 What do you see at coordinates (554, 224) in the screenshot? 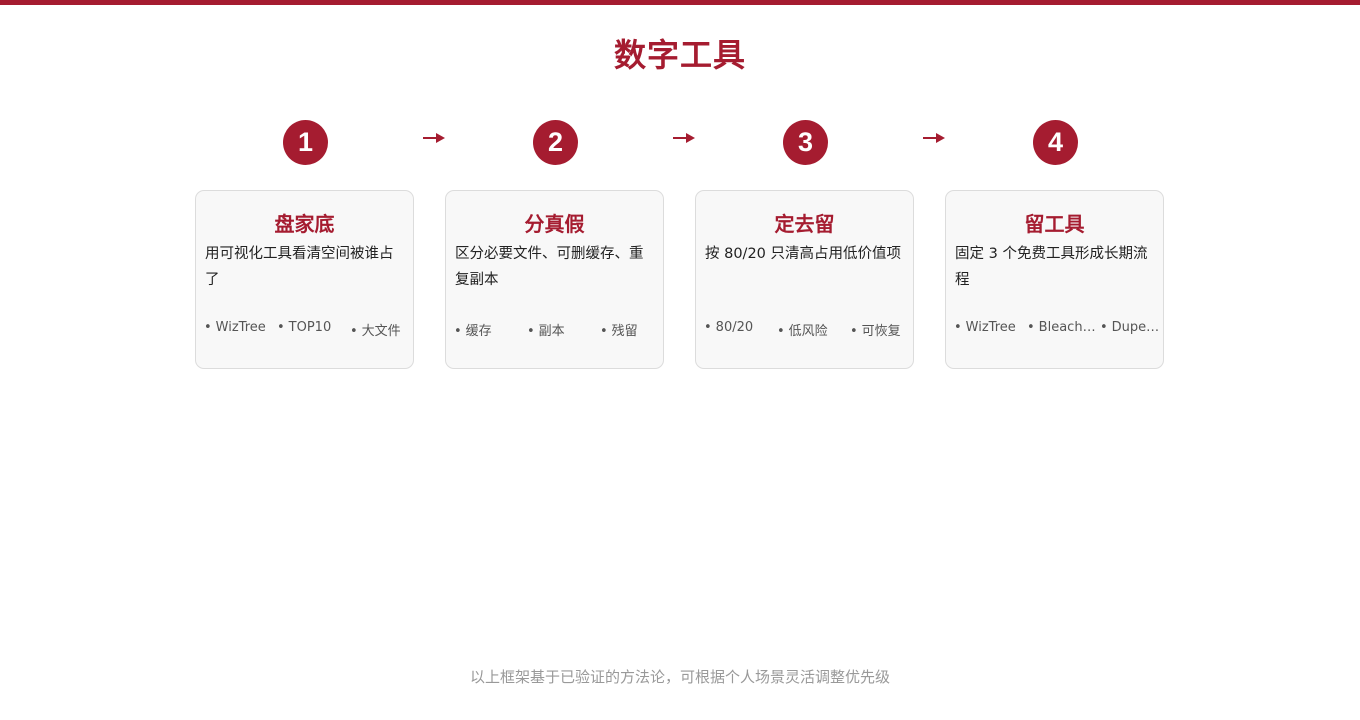
I see `step-2-title: 分真假` at bounding box center [554, 224].